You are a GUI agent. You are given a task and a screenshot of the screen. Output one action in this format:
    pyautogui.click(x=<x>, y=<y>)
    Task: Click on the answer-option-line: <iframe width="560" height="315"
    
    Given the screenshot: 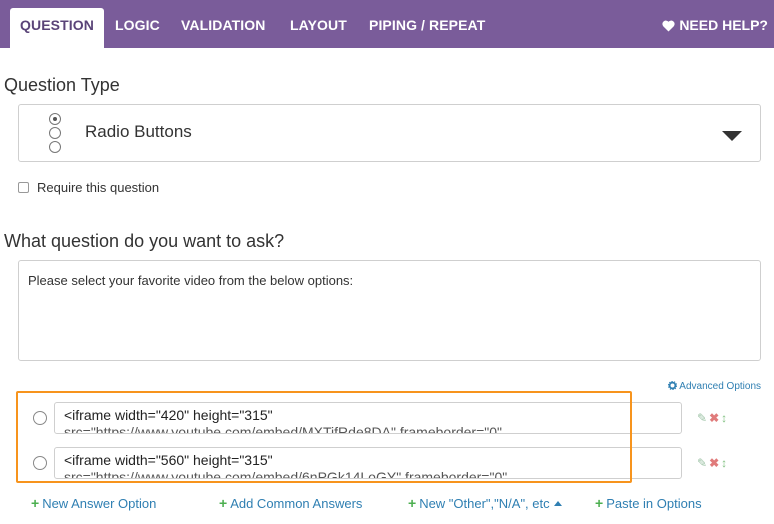 What is the action you would take?
    pyautogui.click(x=168, y=460)
    